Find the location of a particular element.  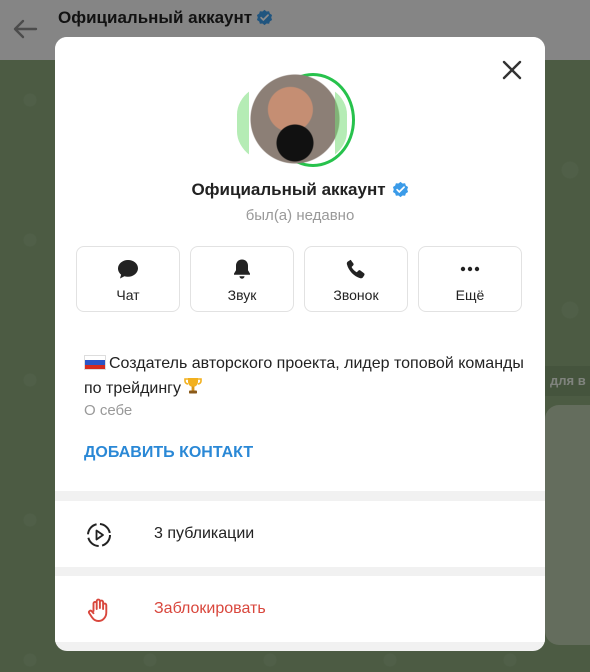

more-button-label: Ещё is located at coordinates (470, 295).